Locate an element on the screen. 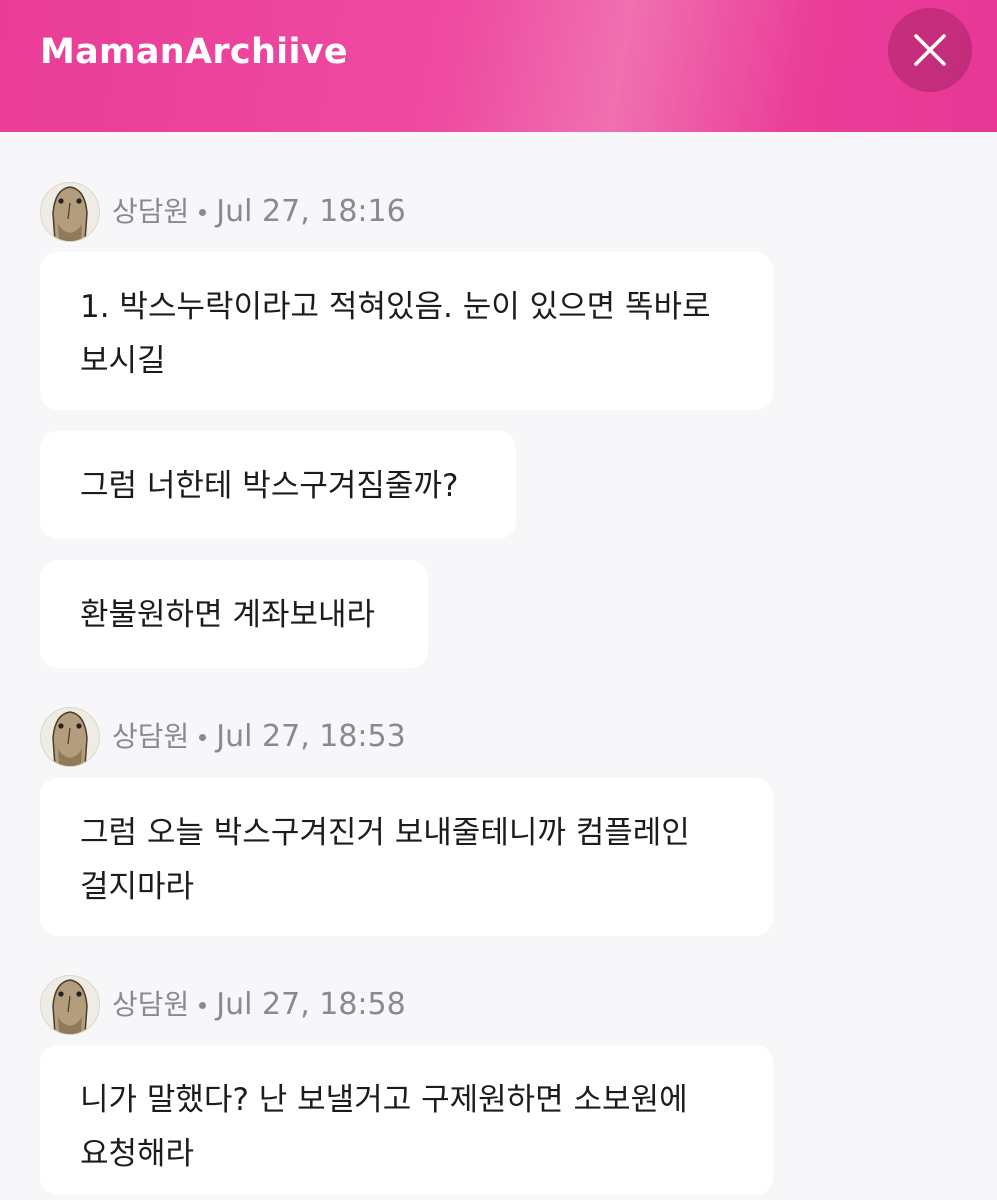  message-timestamp: Jul 27, 18:16 is located at coordinates (311, 211).